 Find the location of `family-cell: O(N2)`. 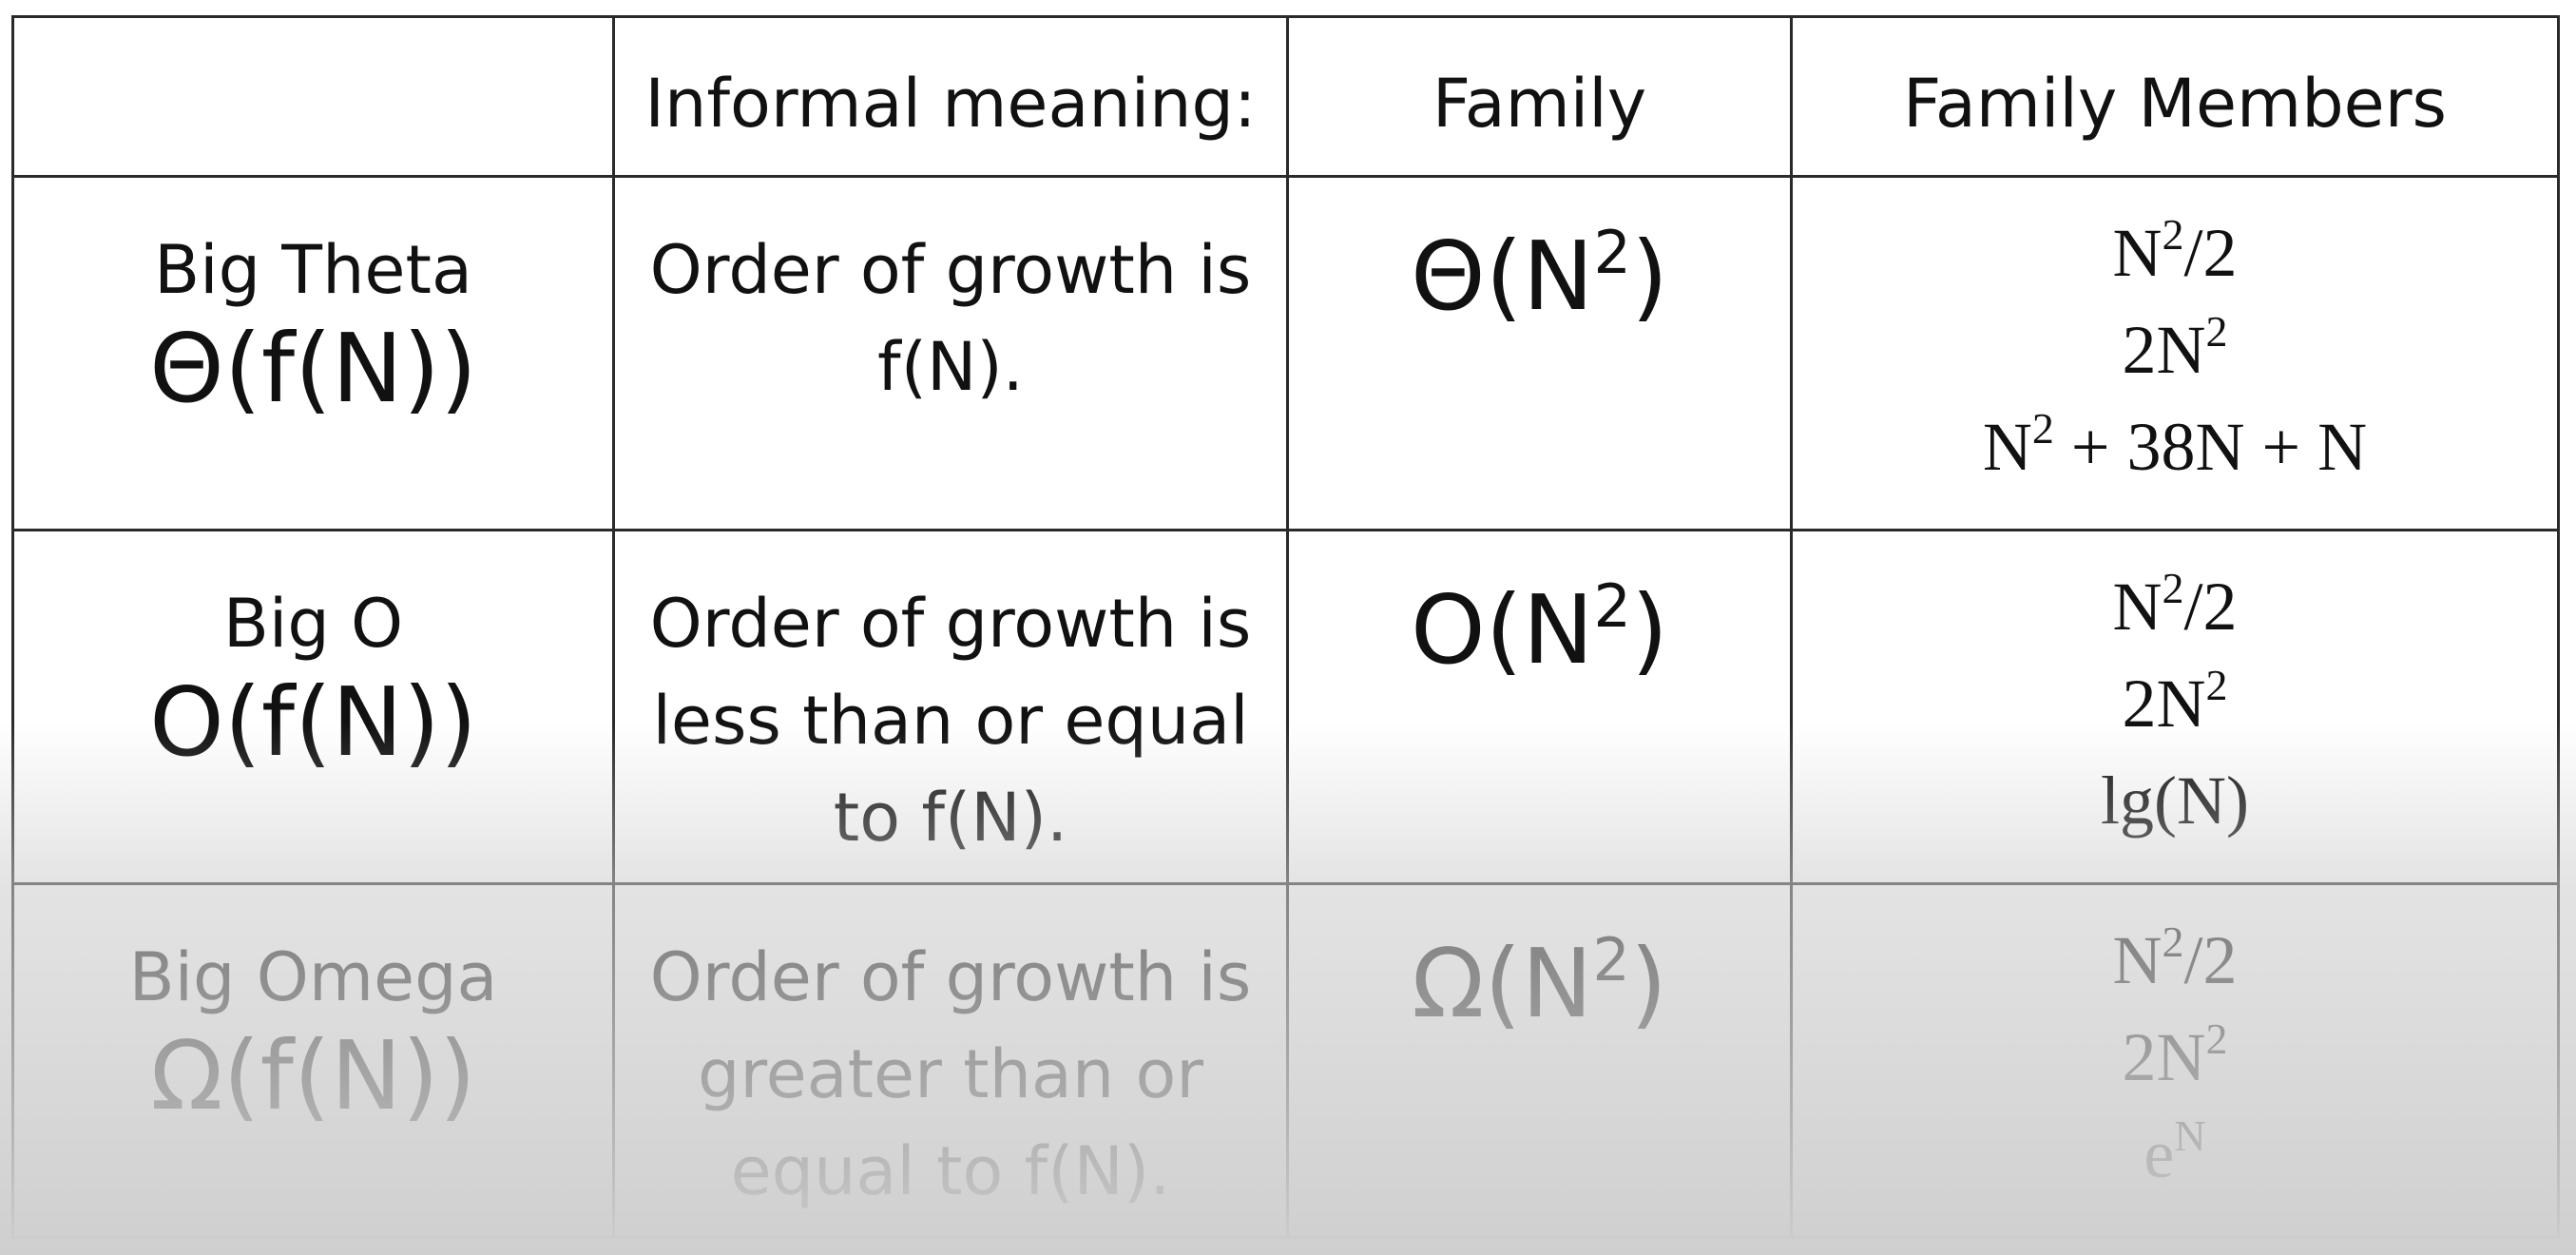

family-cell: O(N2) is located at coordinates (1540, 707).